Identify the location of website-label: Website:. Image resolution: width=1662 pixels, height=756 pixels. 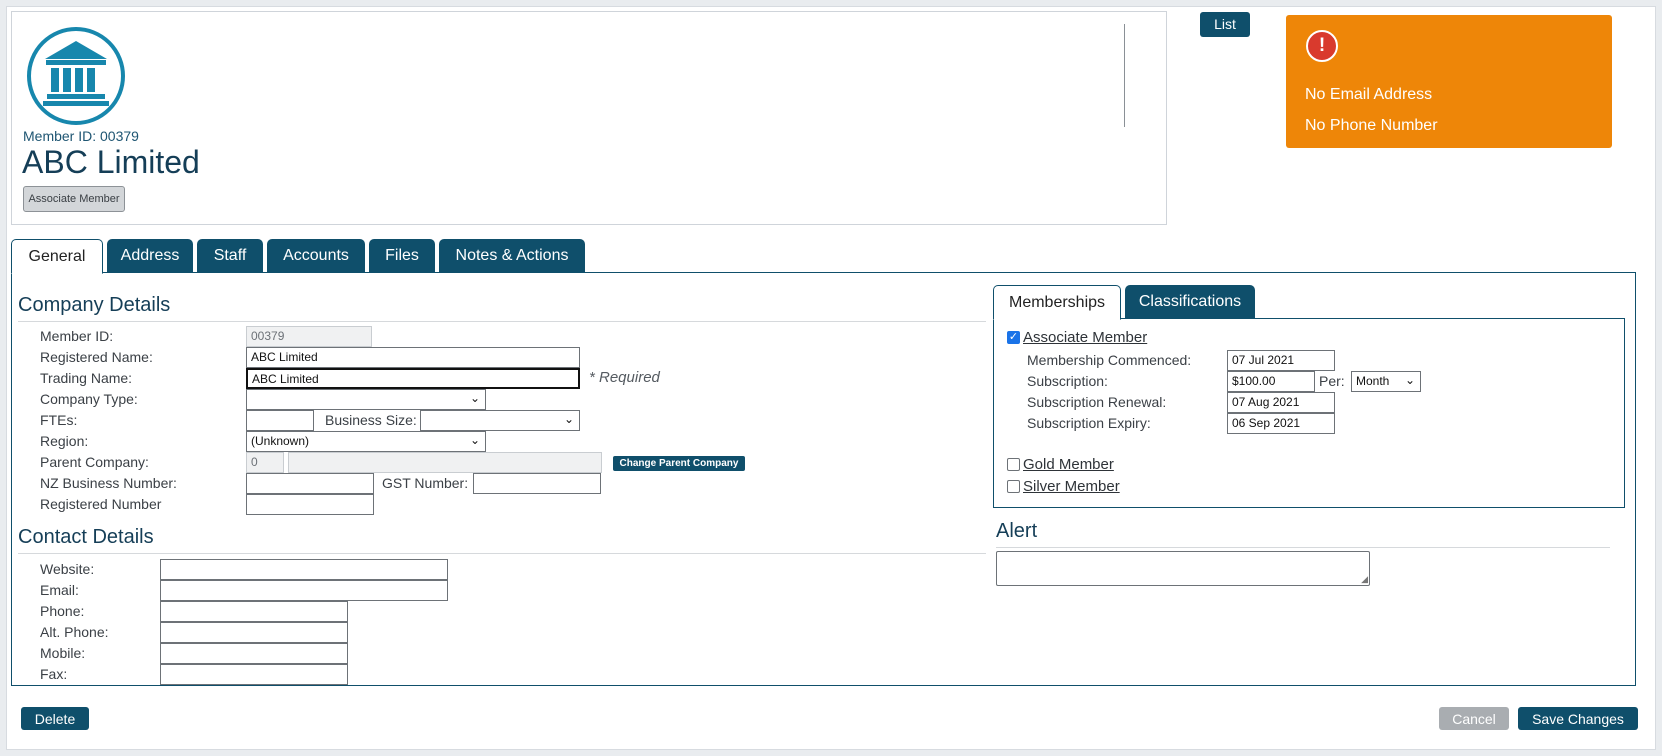
(67, 569).